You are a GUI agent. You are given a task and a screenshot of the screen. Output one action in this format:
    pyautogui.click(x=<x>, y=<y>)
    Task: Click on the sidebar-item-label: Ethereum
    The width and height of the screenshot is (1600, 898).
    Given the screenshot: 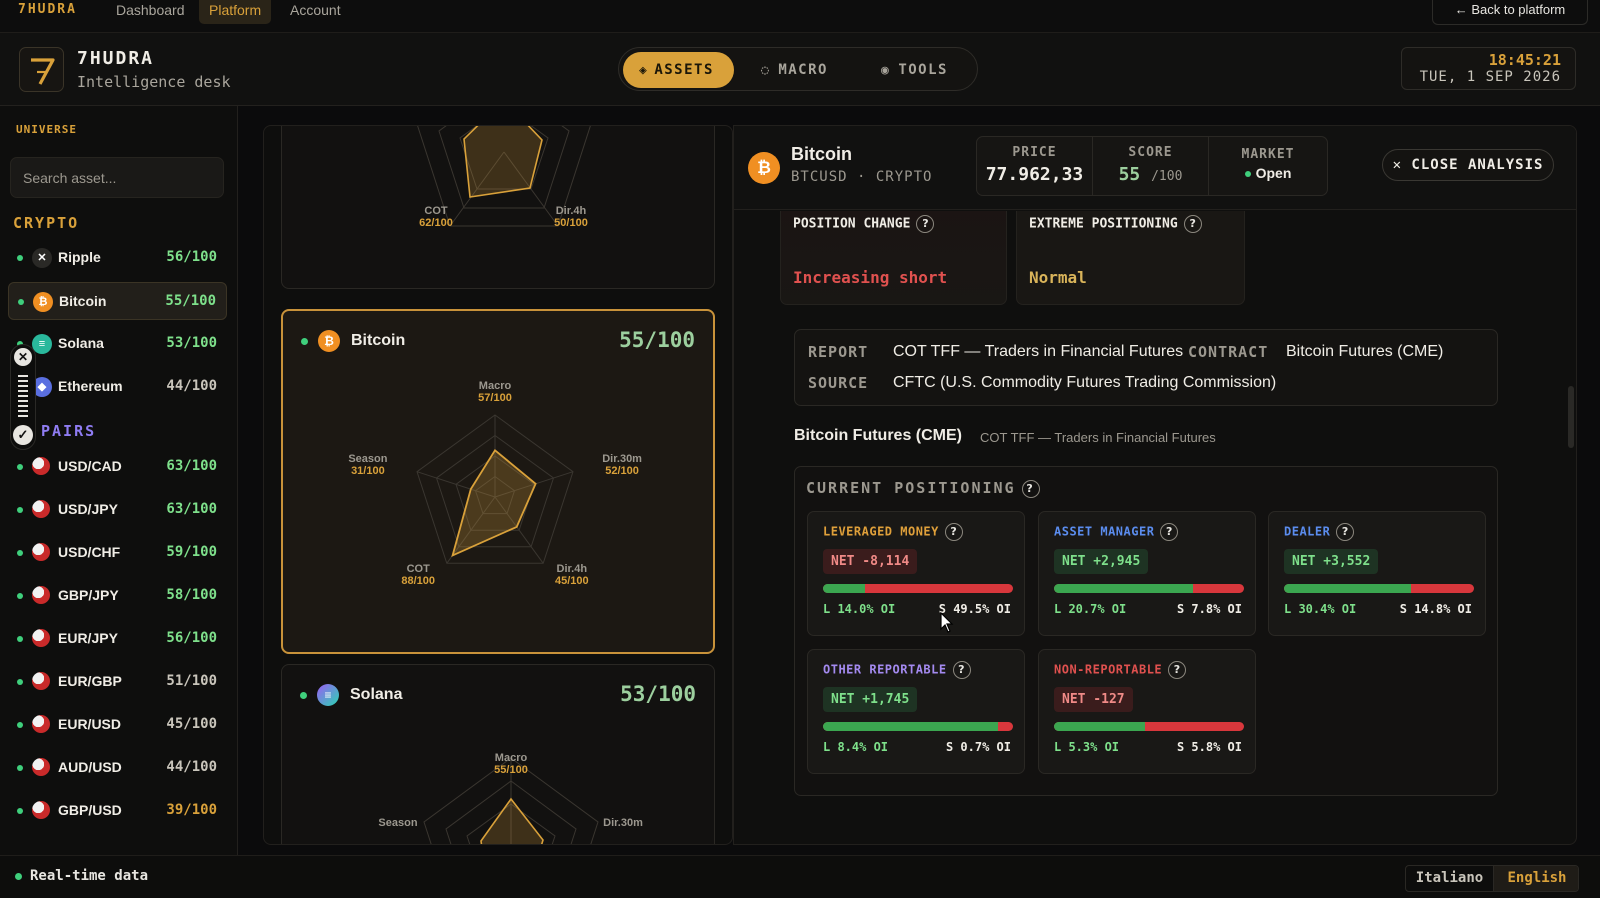 What is the action you would take?
    pyautogui.click(x=90, y=386)
    